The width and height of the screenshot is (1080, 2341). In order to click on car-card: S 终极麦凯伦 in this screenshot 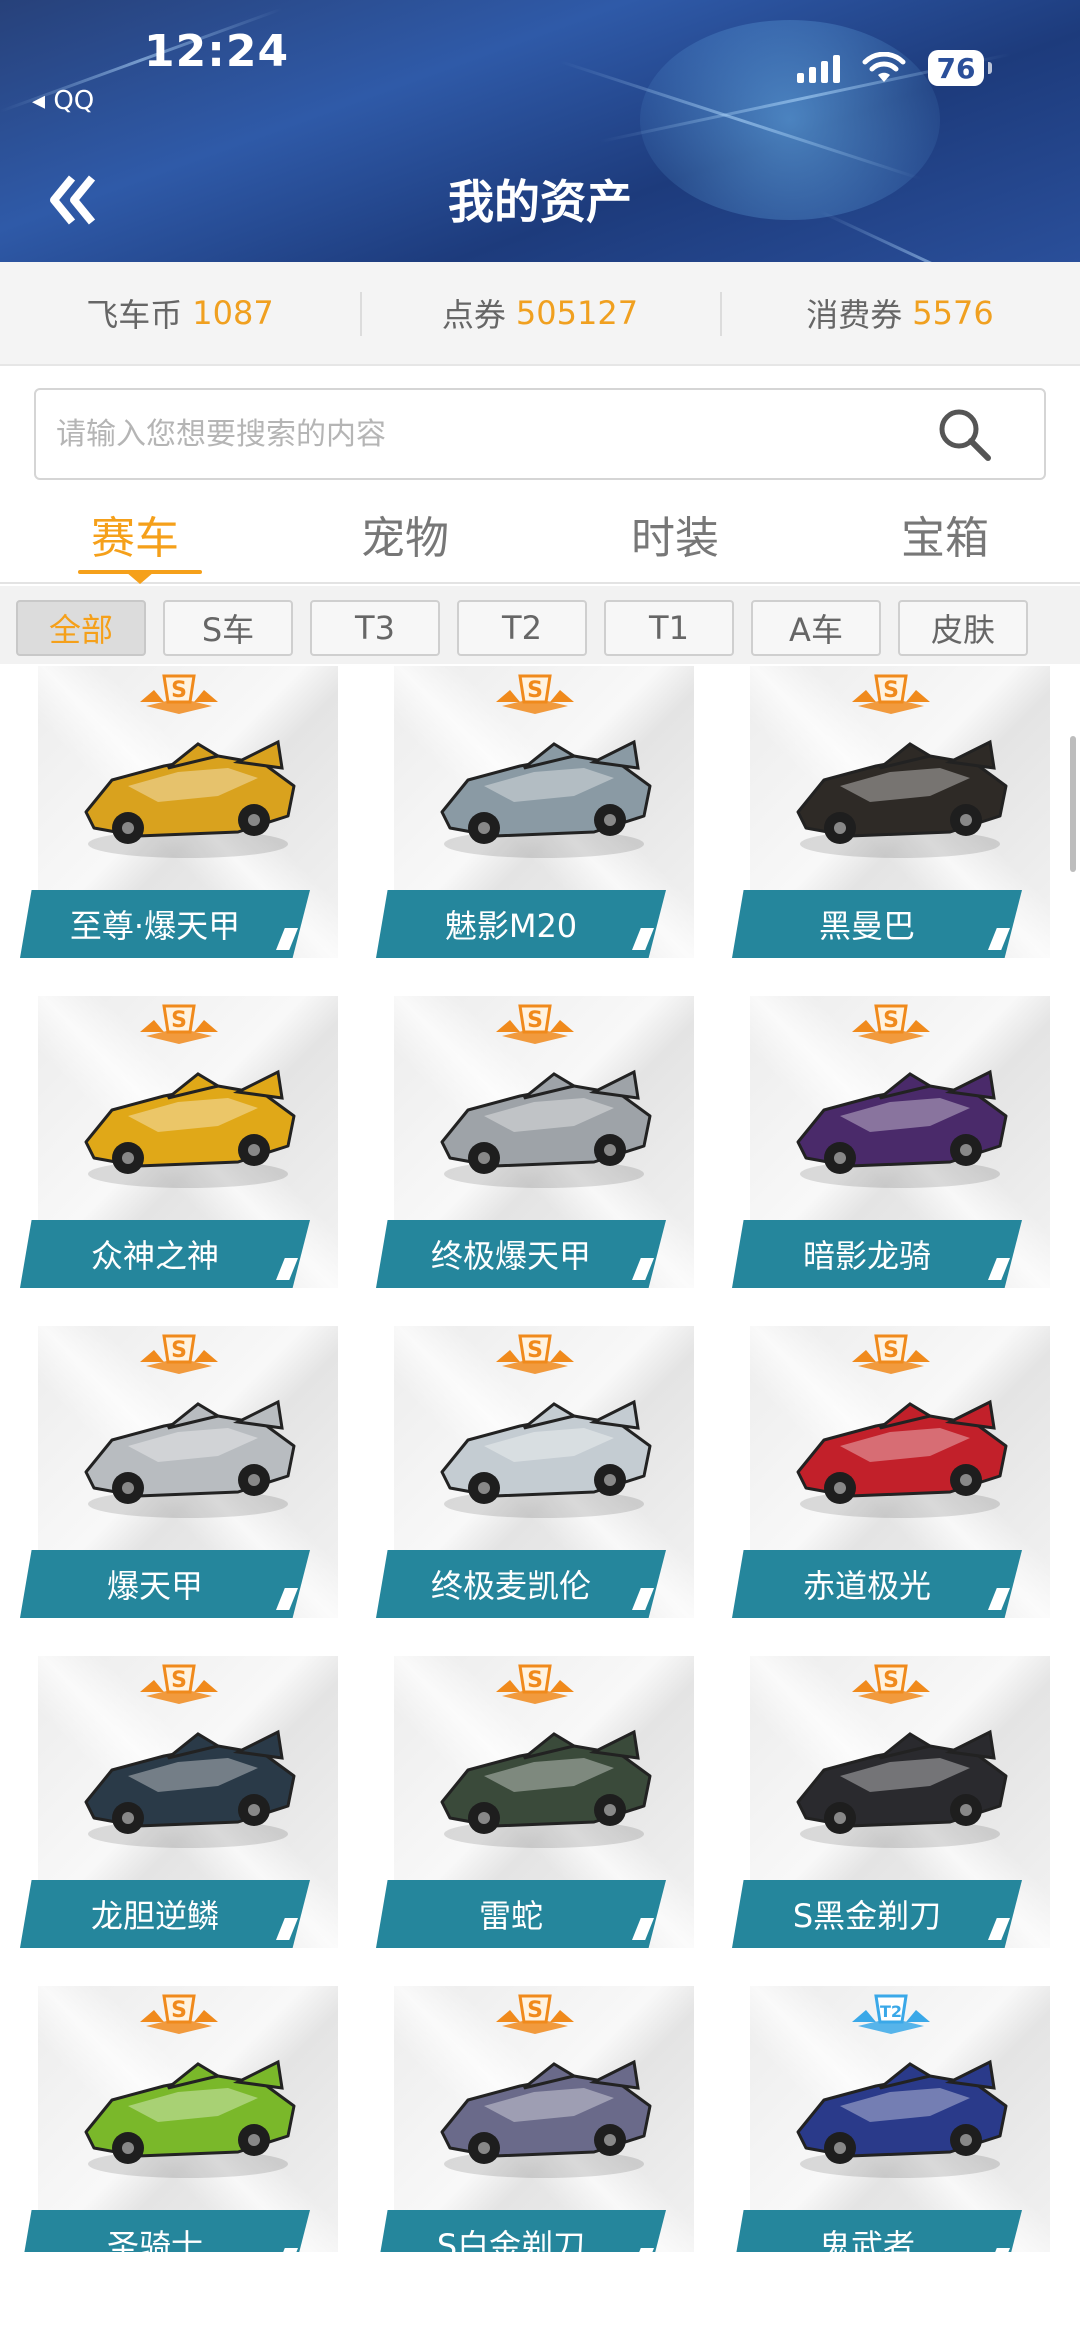, I will do `click(535, 1472)`.